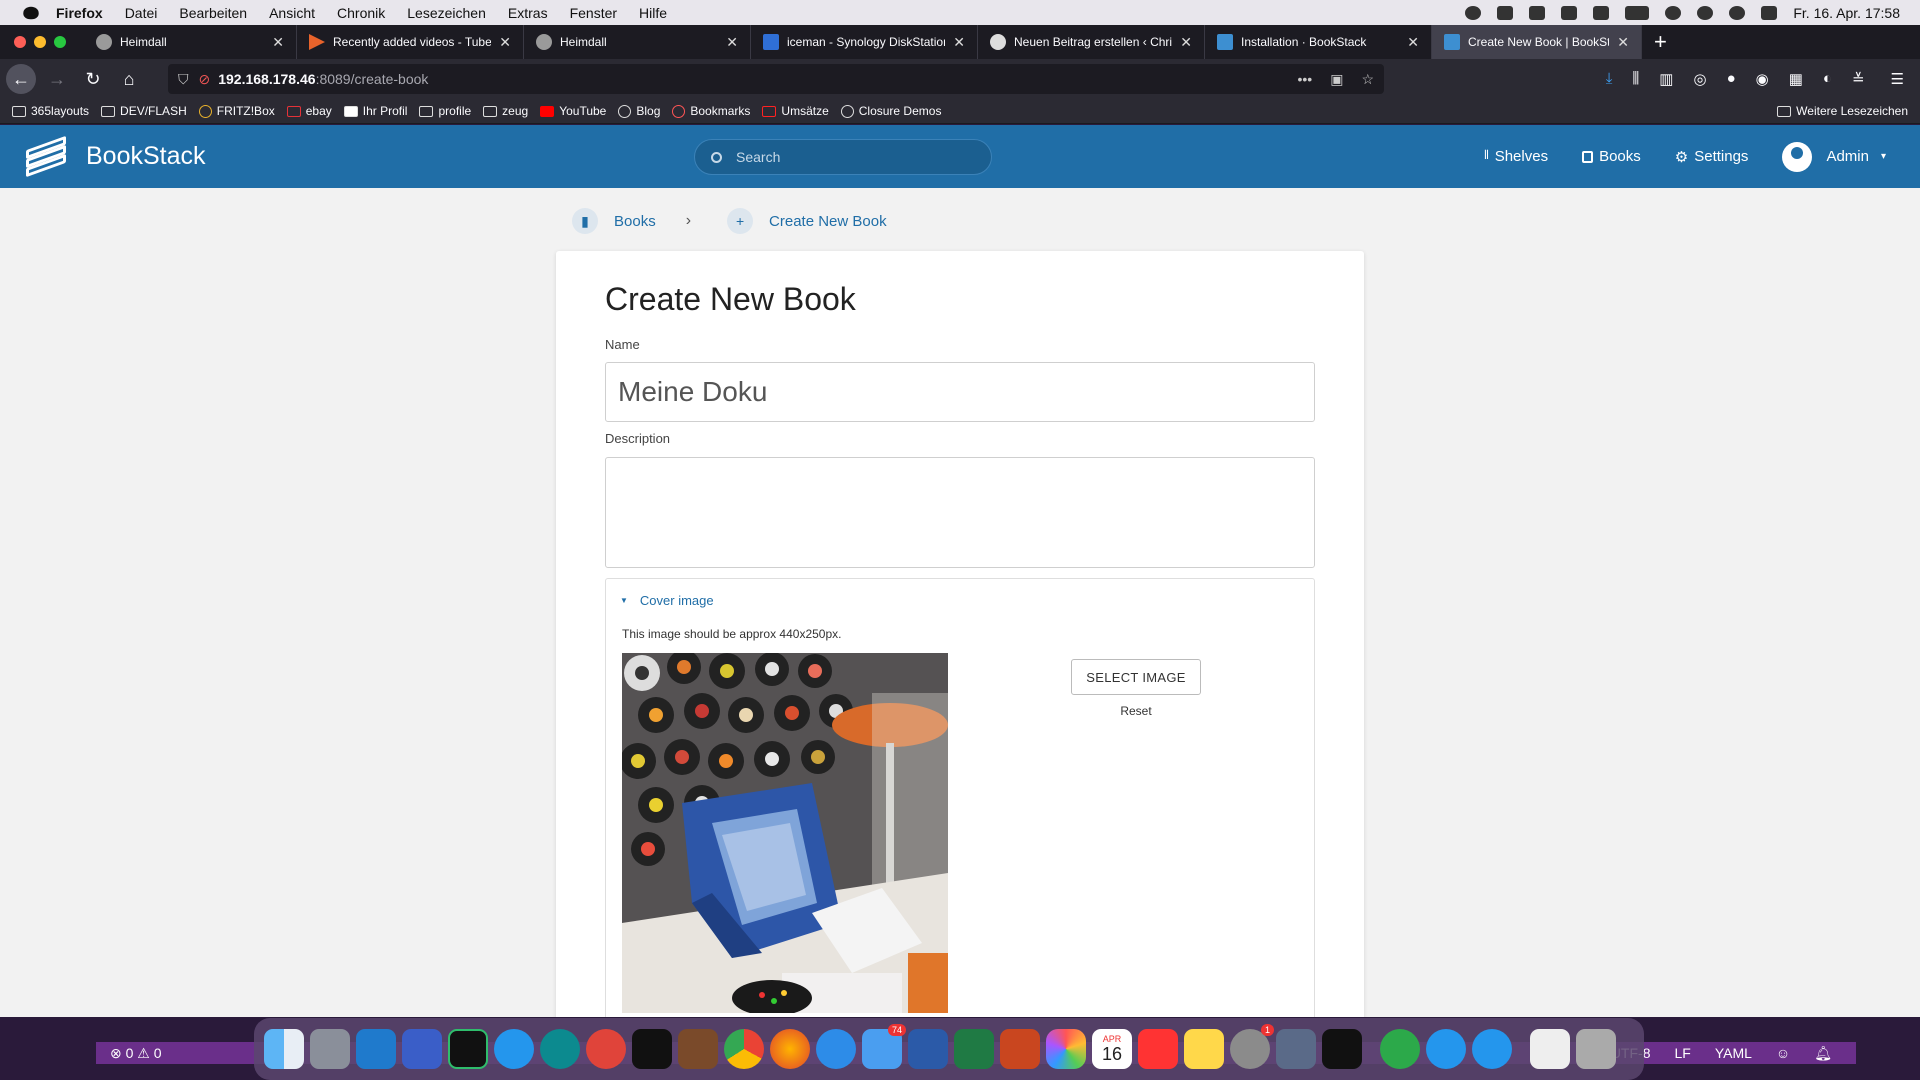 This screenshot has height=1080, width=1920. Describe the element at coordinates (1783, 1053) in the screenshot. I see `feedback-icon: ☺` at that location.